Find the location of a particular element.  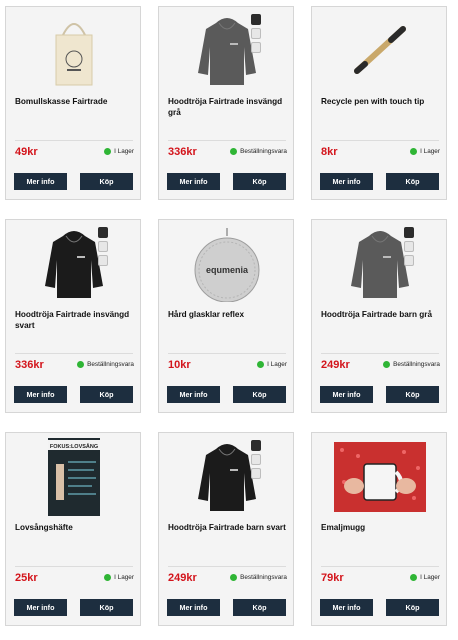

svg-text: equmenia is located at coordinates (227, 270).